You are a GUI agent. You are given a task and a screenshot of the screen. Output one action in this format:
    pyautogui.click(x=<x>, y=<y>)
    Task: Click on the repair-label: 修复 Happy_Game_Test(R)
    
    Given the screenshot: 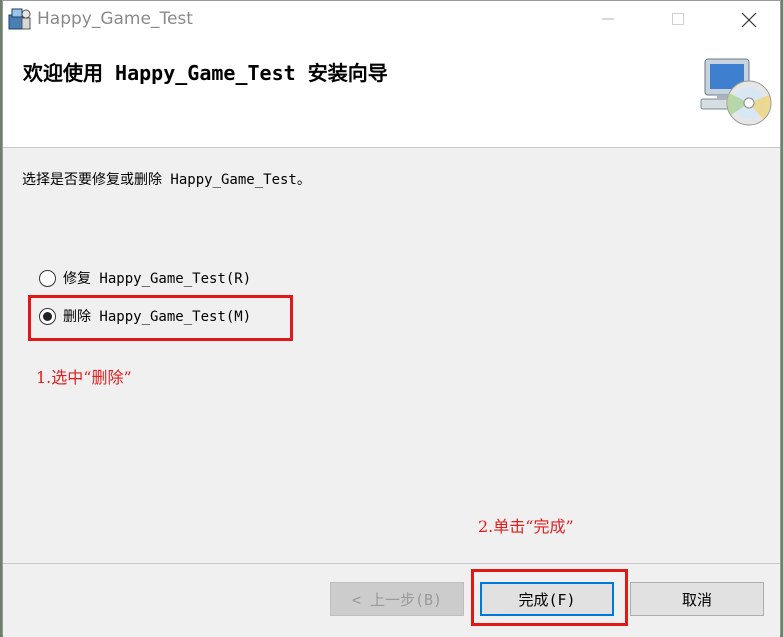 What is the action you would take?
    pyautogui.click(x=157, y=279)
    